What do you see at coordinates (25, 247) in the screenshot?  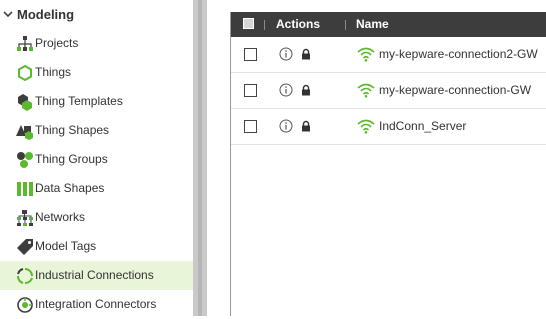 I see `tag-icon` at bounding box center [25, 247].